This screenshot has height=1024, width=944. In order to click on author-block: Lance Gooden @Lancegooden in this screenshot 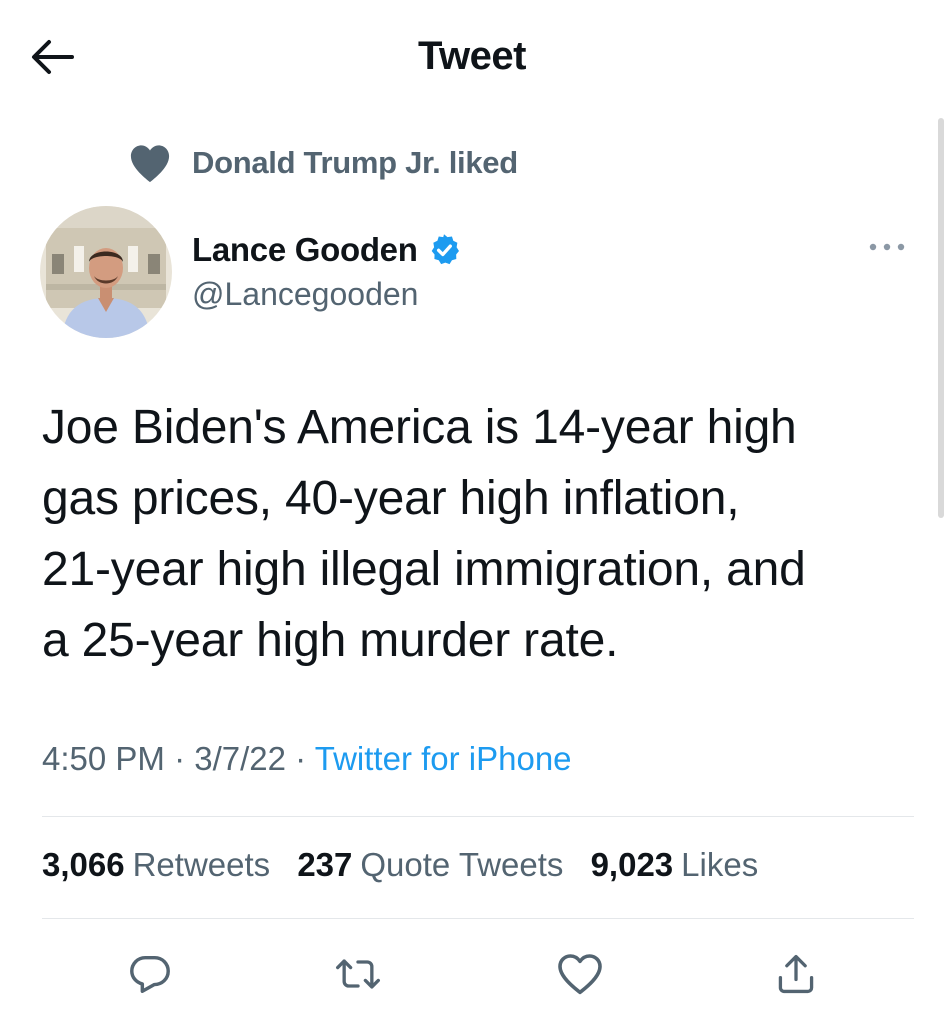, I will do `click(327, 269)`.